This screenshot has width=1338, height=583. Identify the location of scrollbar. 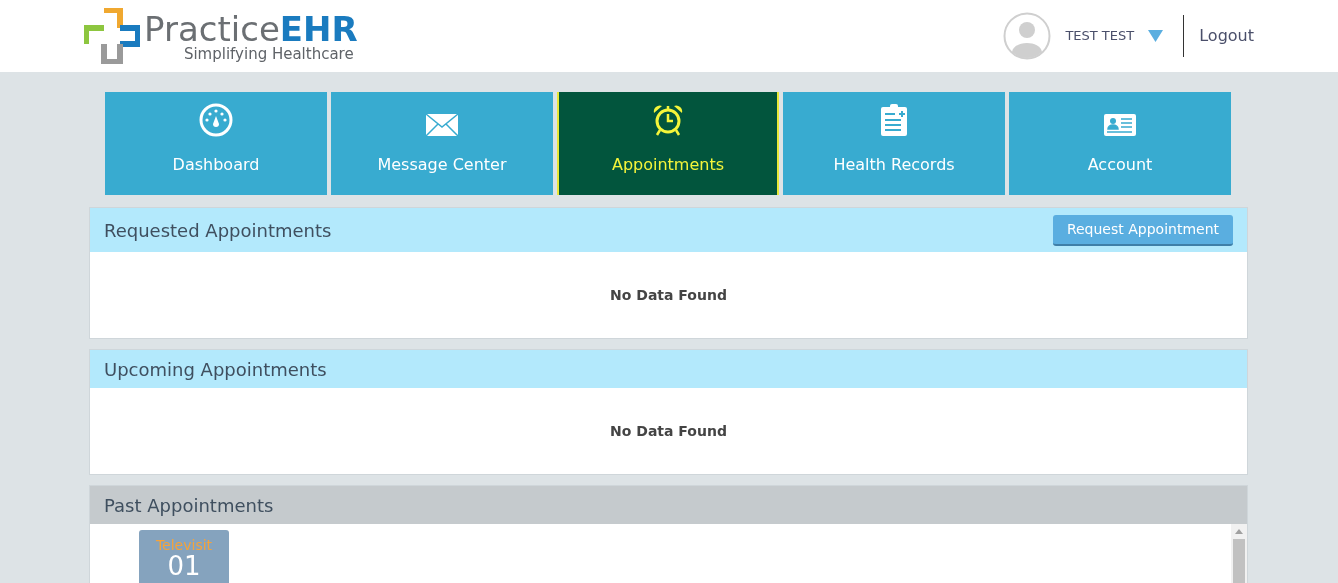
(1239, 553).